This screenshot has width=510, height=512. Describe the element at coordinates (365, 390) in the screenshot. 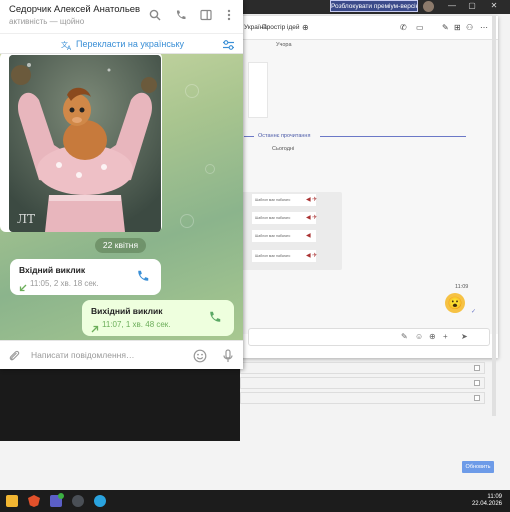

I see `settings-list` at that location.